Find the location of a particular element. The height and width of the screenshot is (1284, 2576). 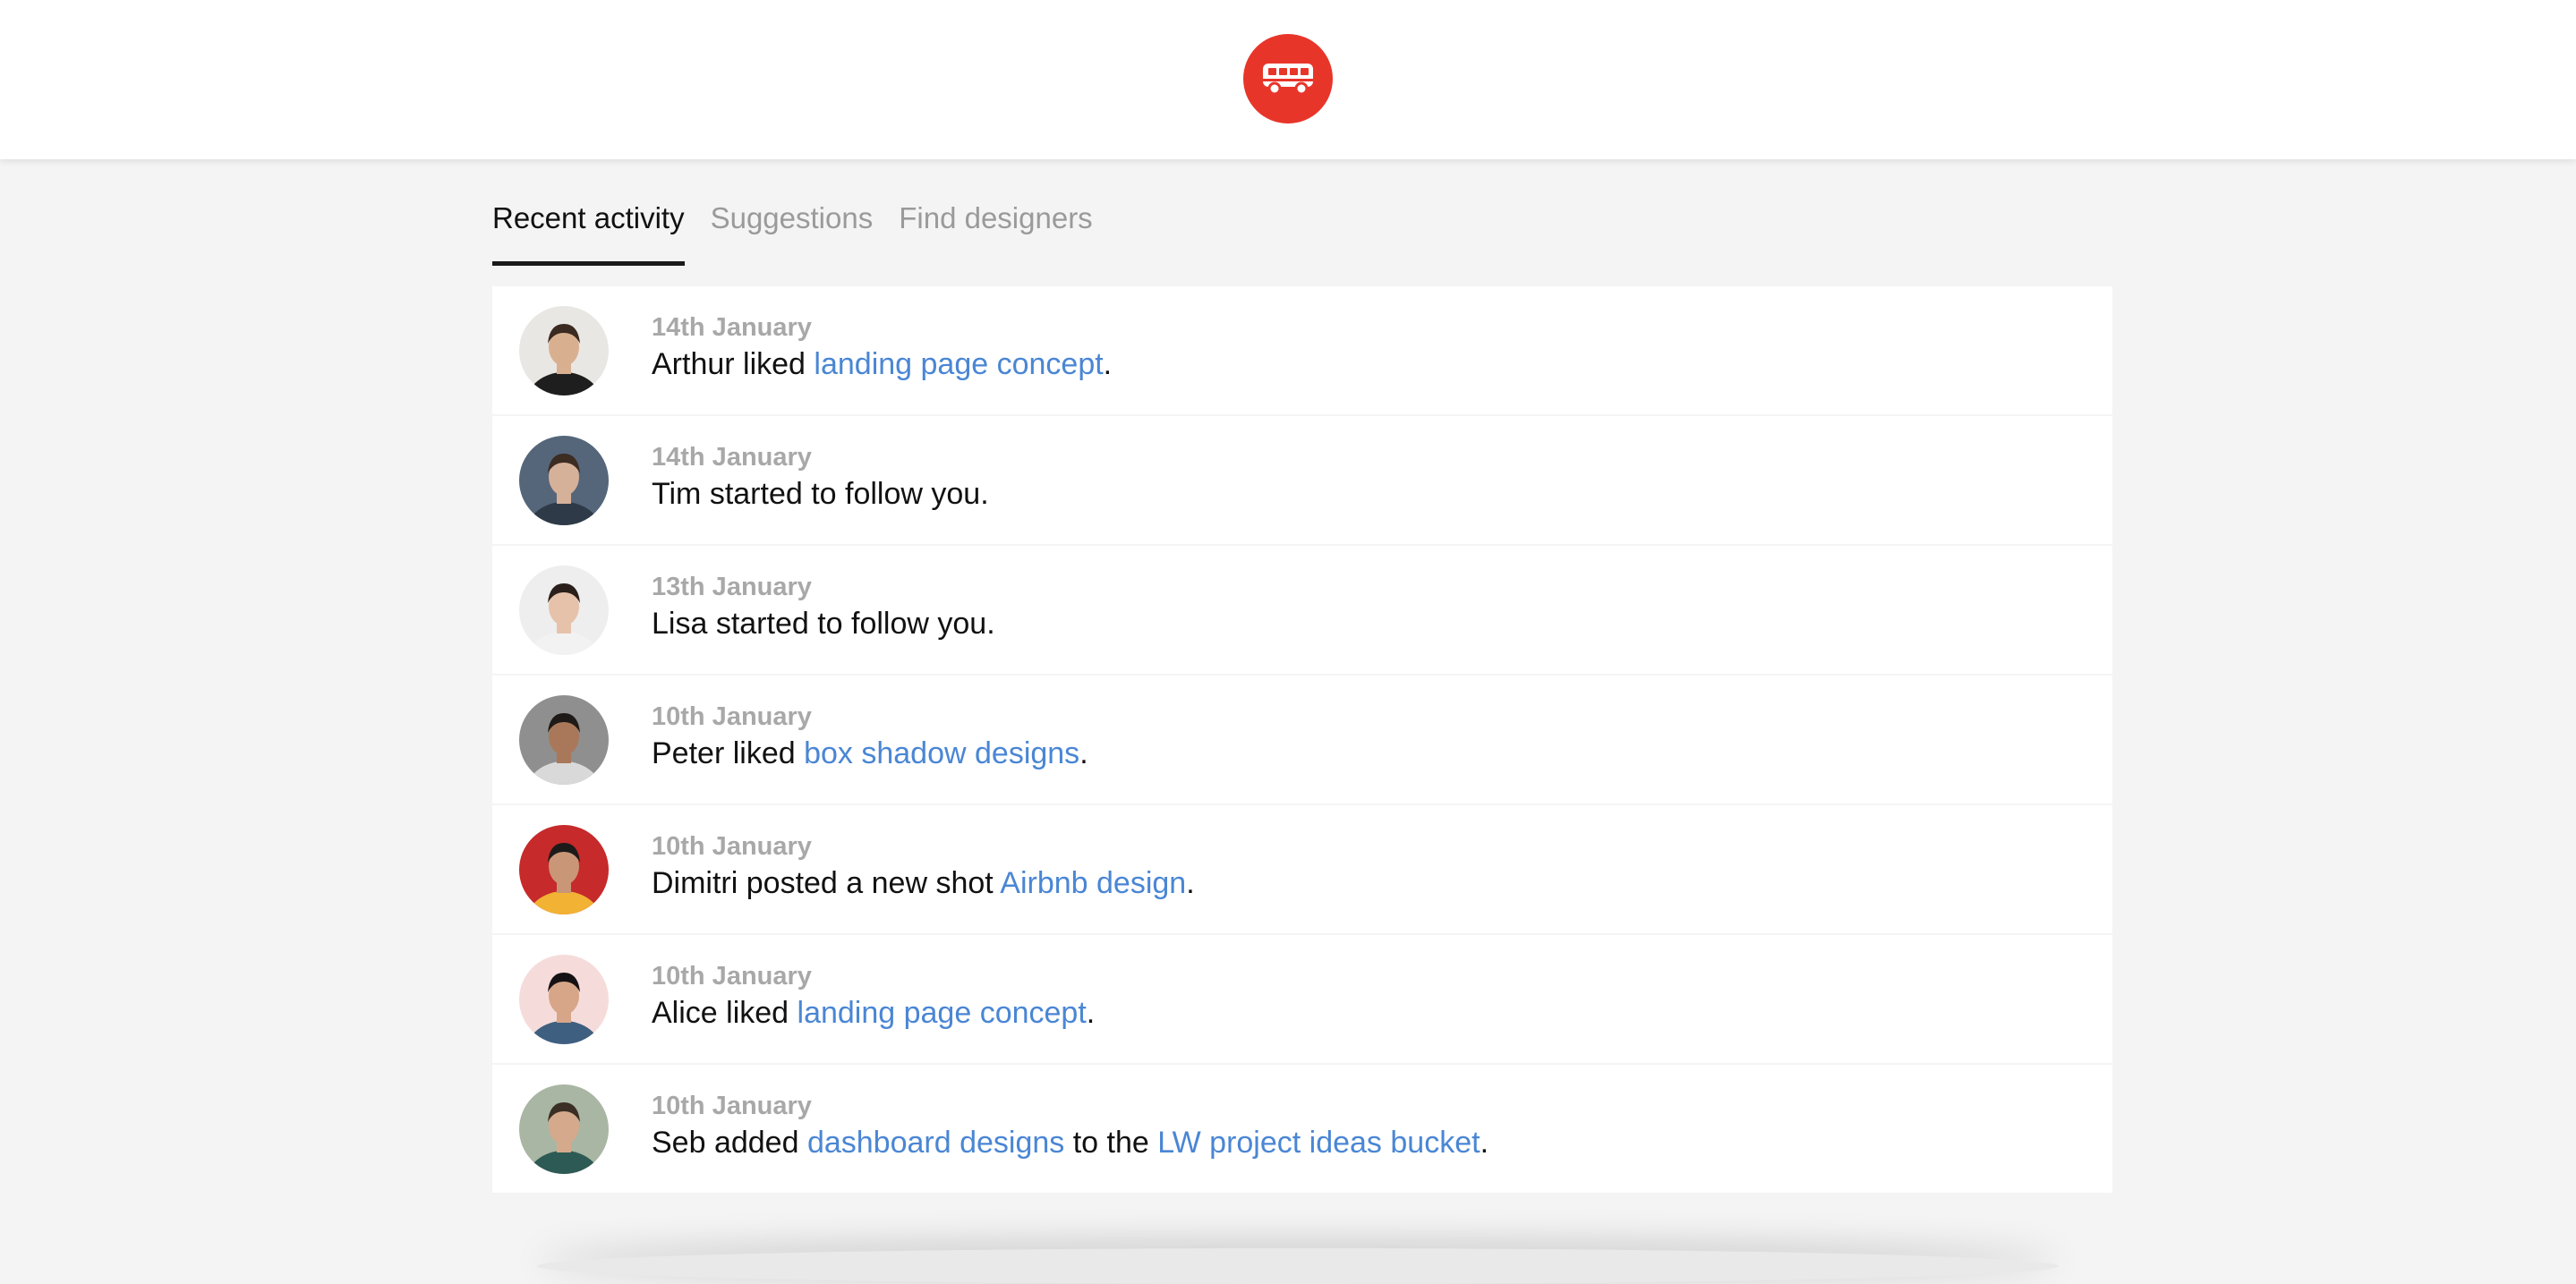

tab-recent-activity: Recent activity is located at coordinates (588, 233).